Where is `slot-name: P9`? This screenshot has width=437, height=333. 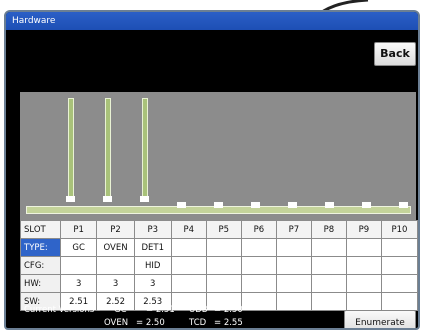 slot-name: P9 is located at coordinates (363, 229).